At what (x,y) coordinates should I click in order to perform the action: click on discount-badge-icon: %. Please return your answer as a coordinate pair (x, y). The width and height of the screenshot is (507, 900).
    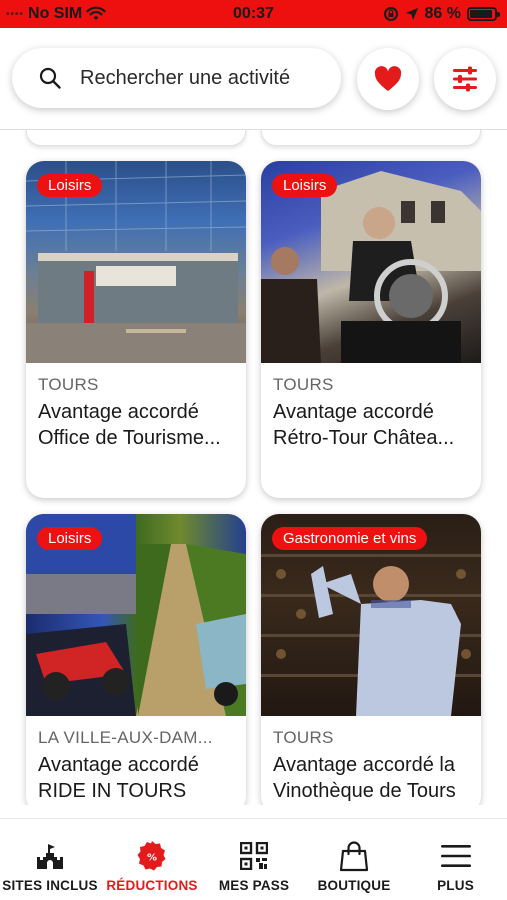
    Looking at the image, I should click on (151, 856).